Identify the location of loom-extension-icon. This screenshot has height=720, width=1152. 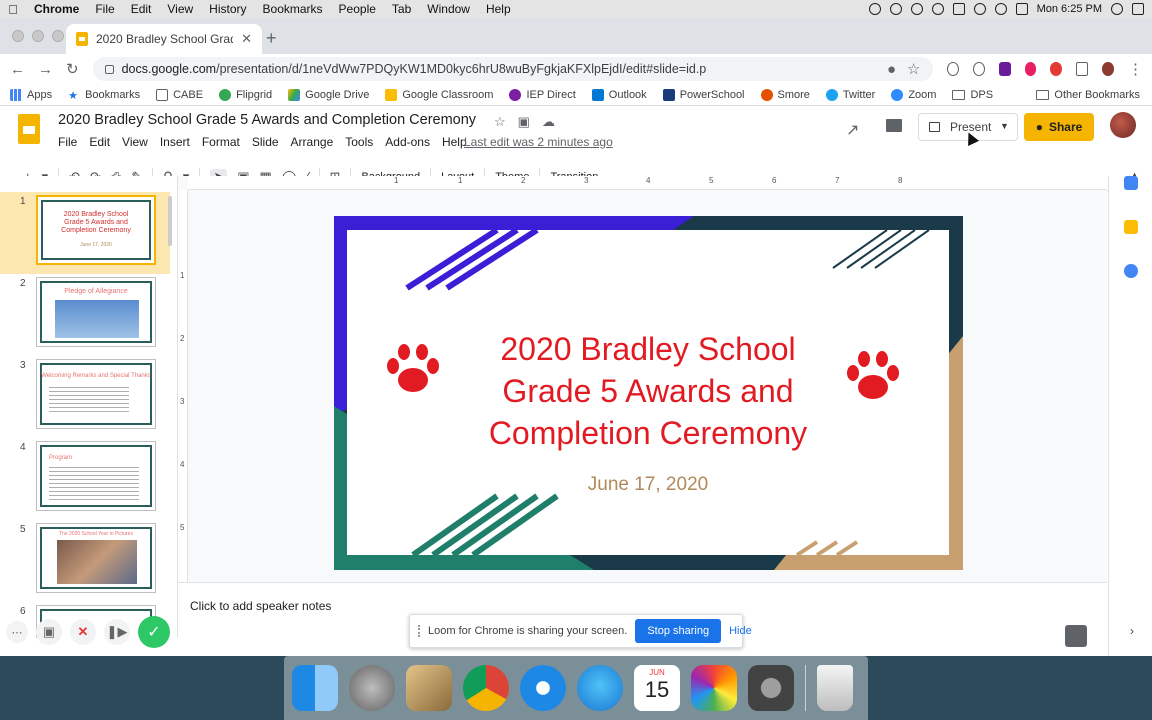
(1030, 69).